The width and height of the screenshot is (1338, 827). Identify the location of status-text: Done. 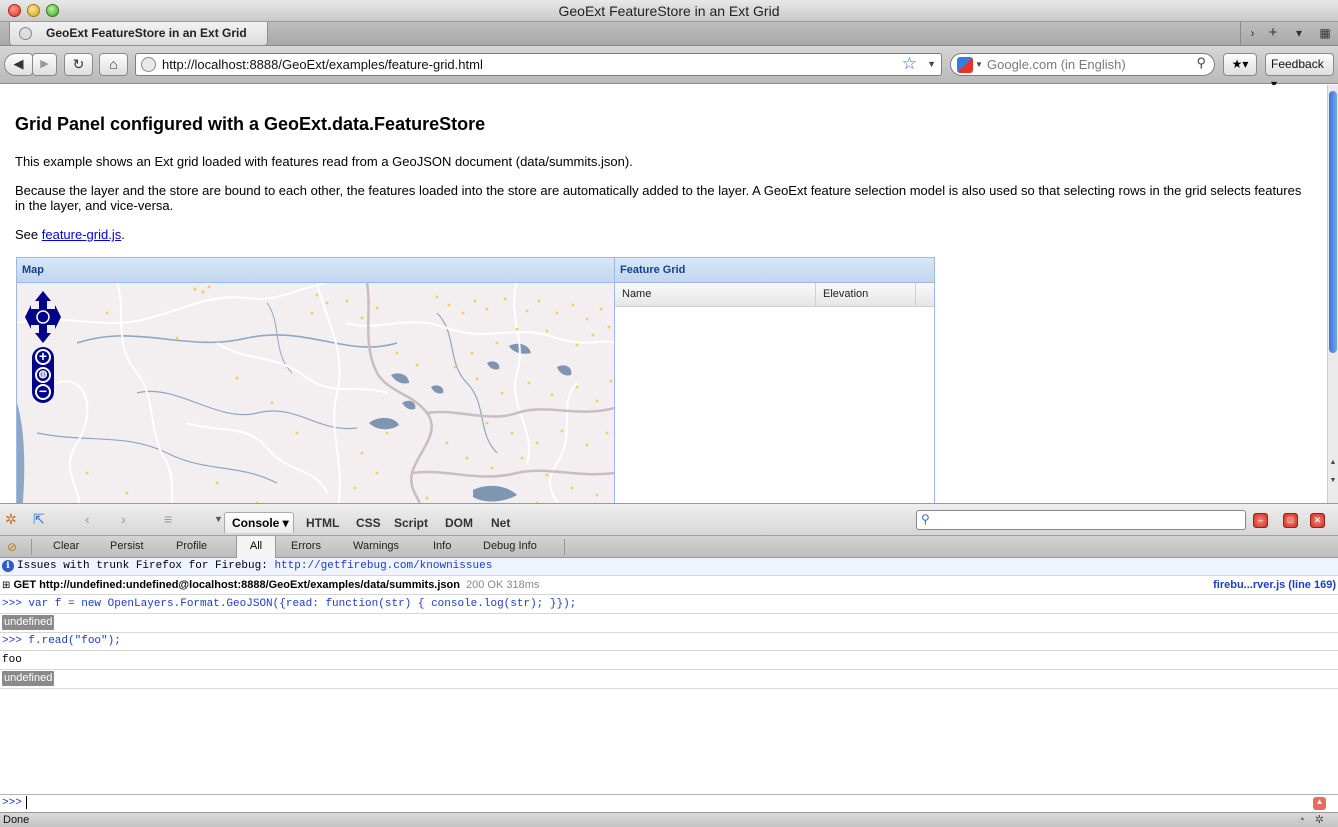
(16, 820).